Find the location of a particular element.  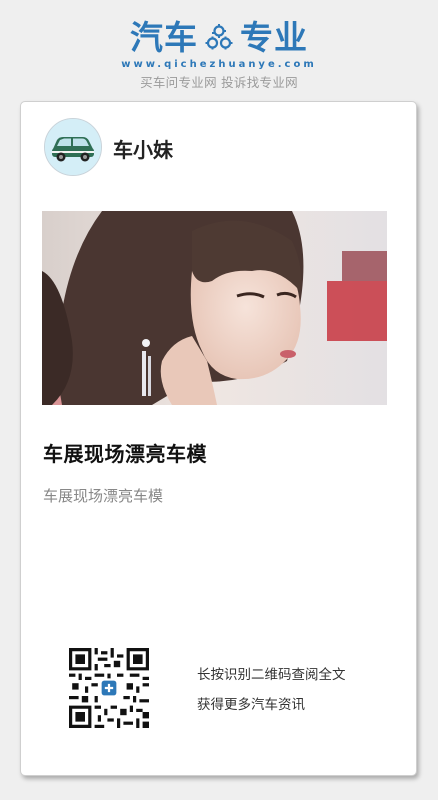

logo-slogan: 买车问专业网 投诉找专业网 is located at coordinates (219, 82).